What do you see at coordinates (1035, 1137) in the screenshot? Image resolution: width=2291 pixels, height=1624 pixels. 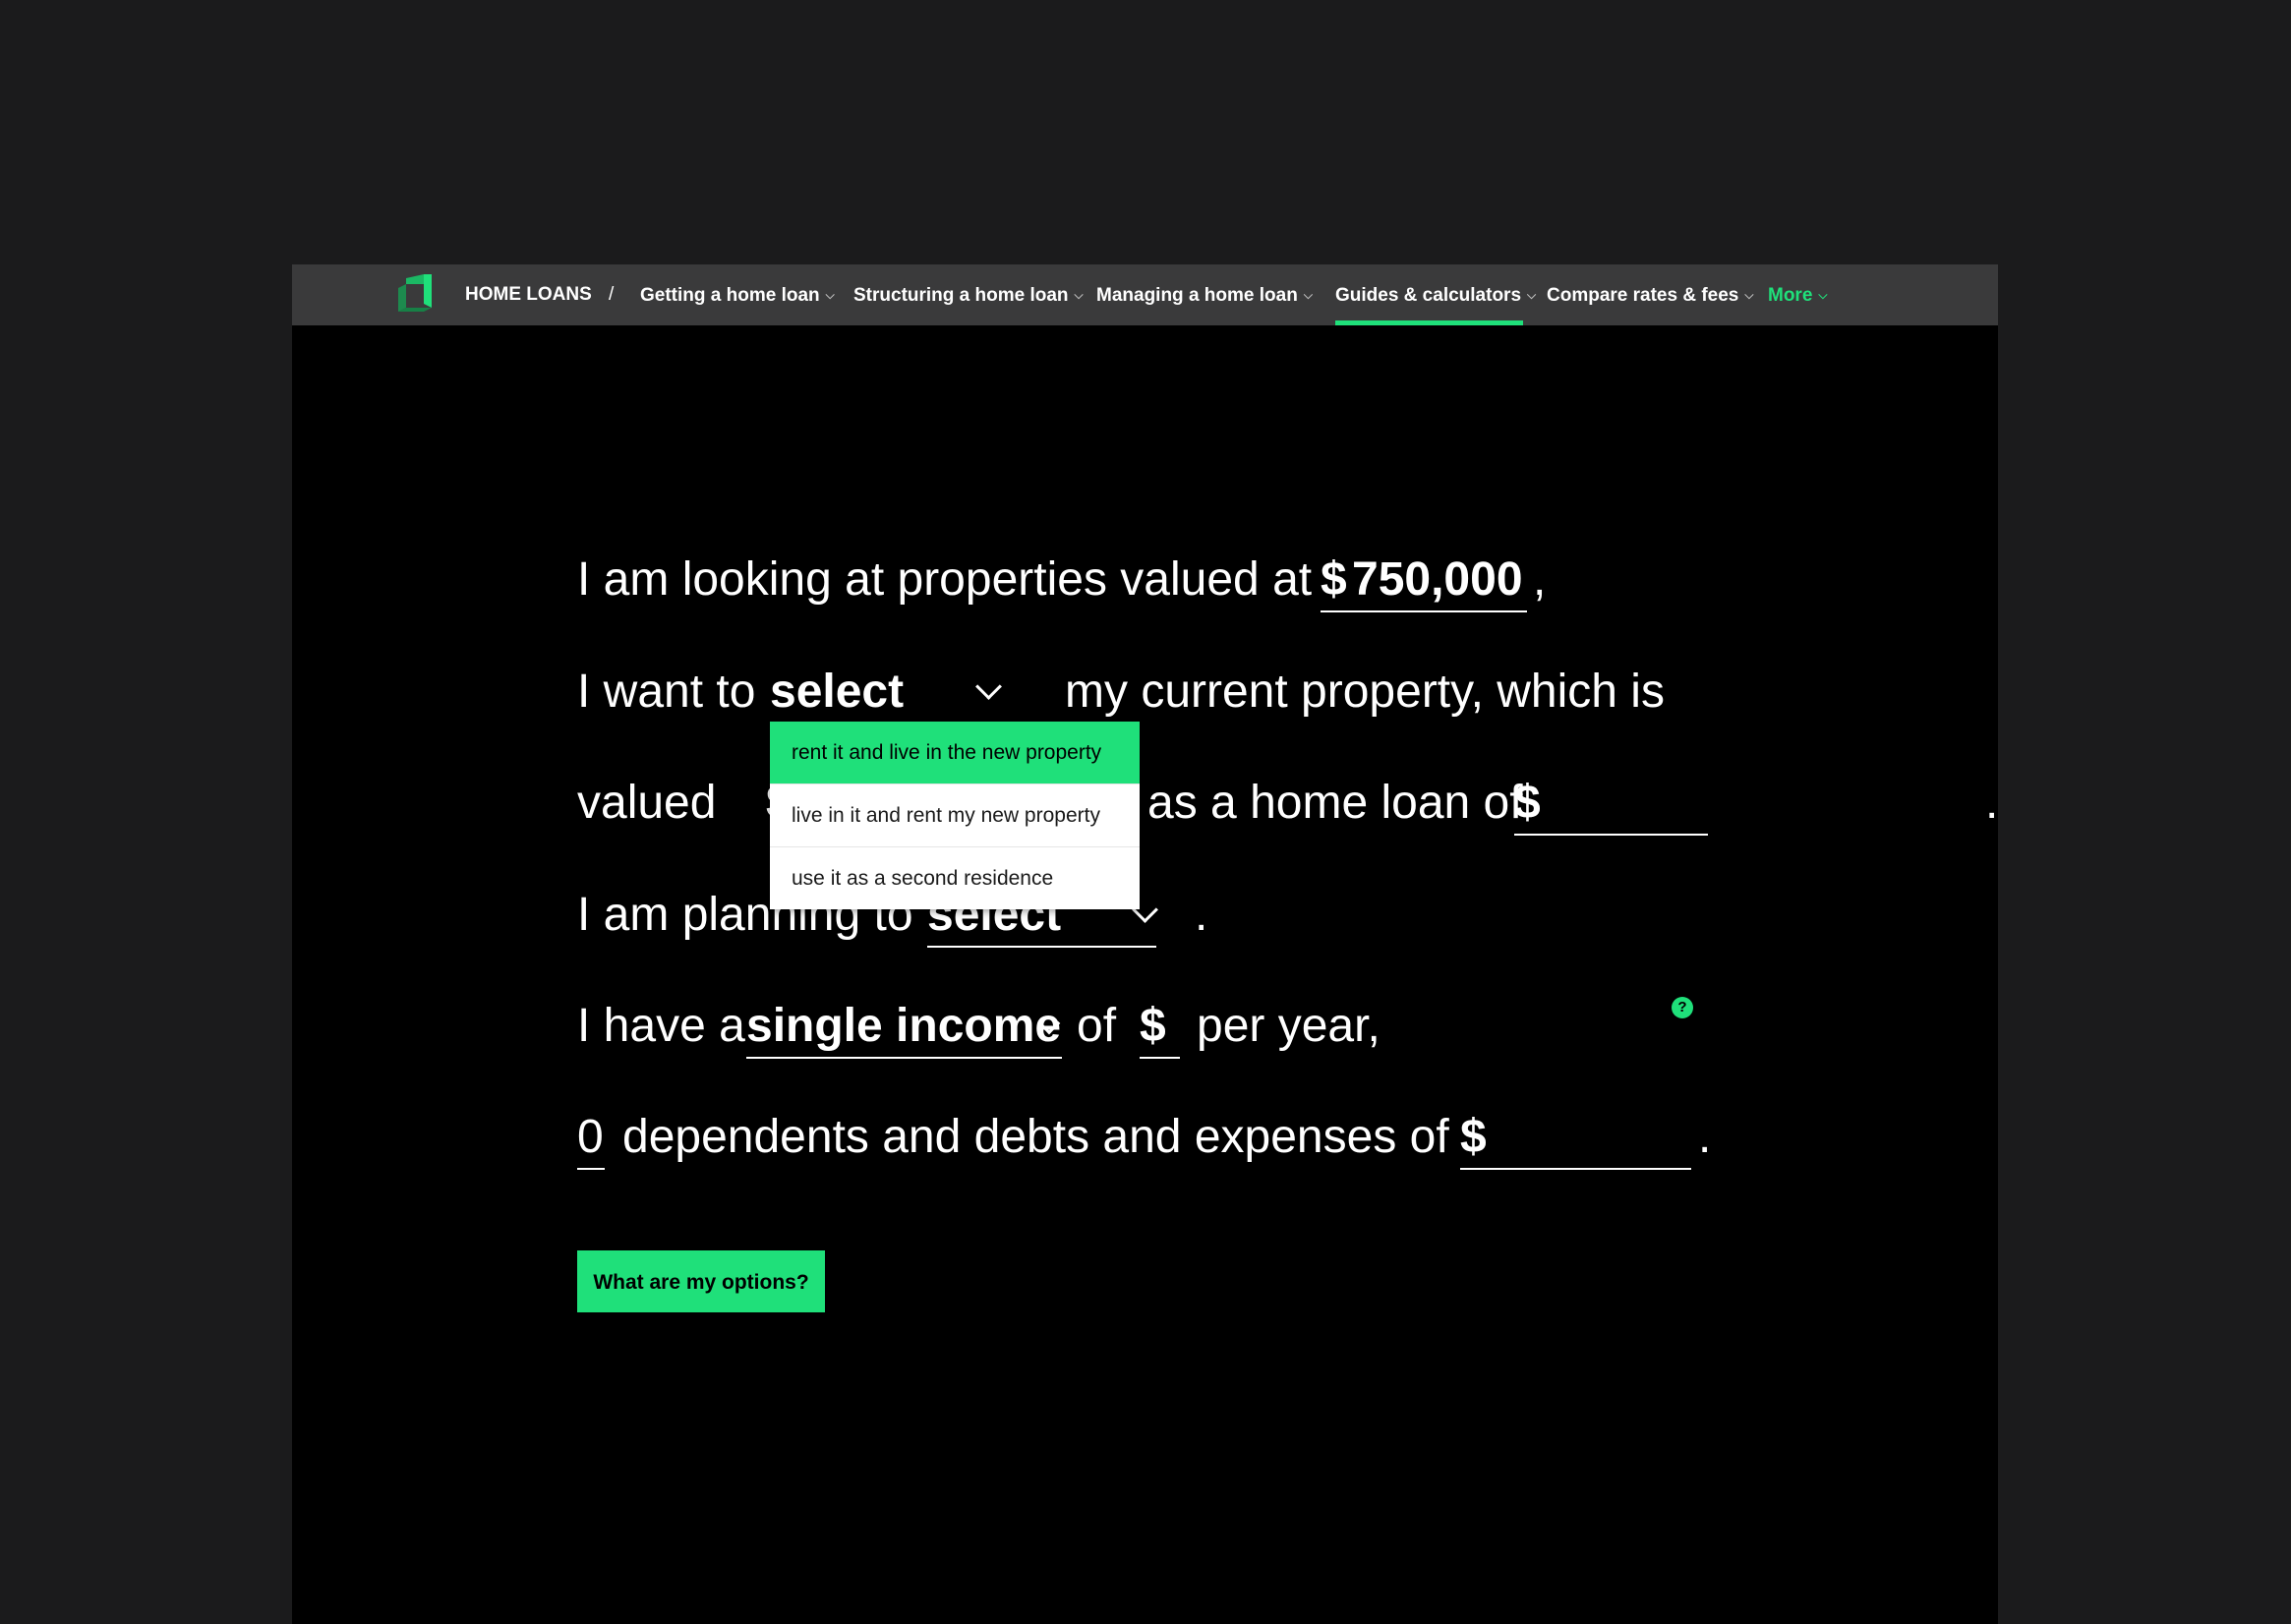 I see `line-text: dependents and debts and expenses of` at bounding box center [1035, 1137].